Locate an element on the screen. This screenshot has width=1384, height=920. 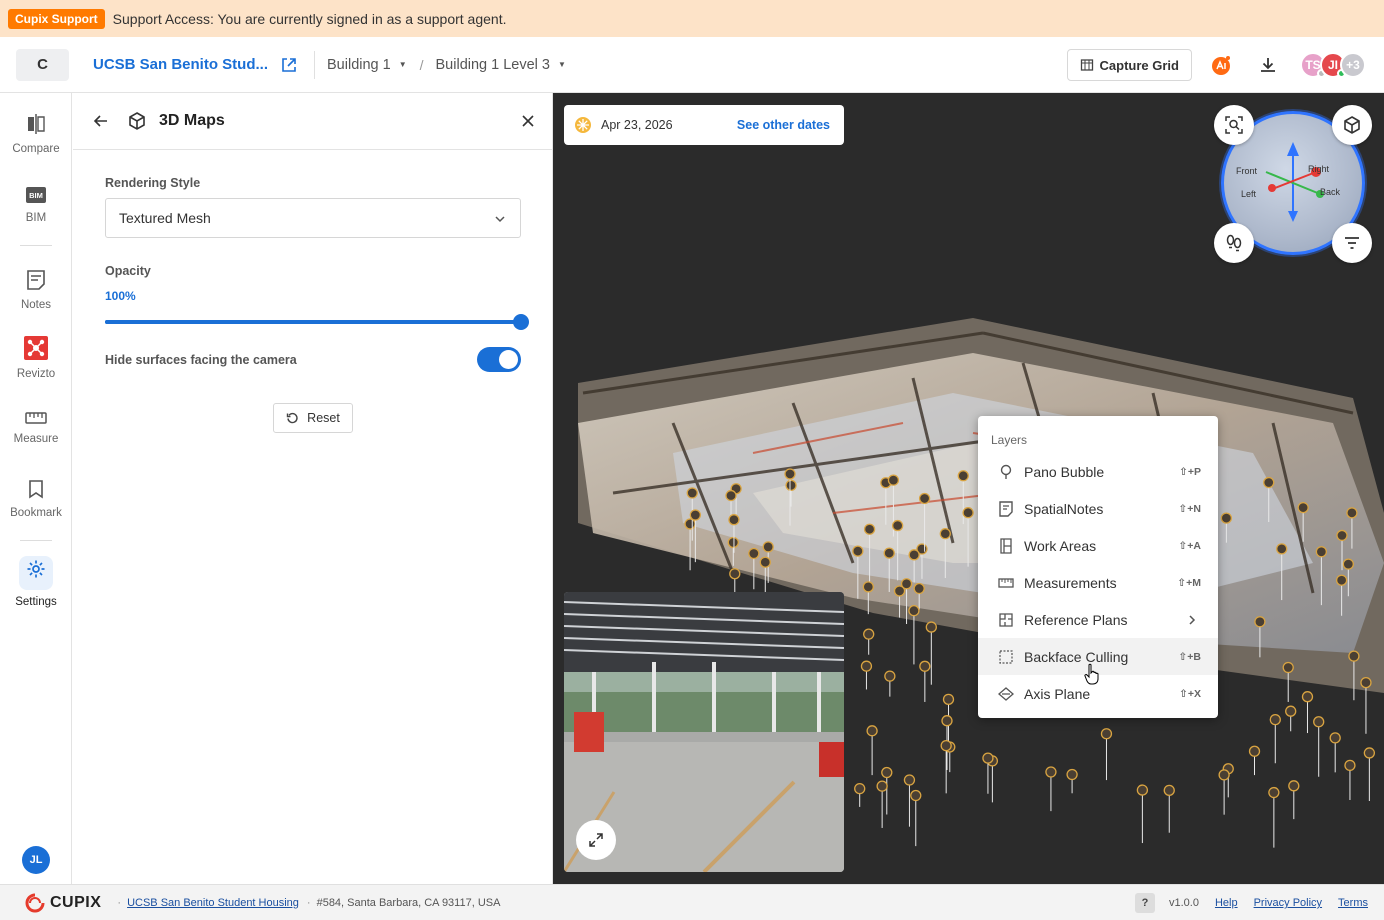
user-avatar: JL is located at coordinates (36, 860).